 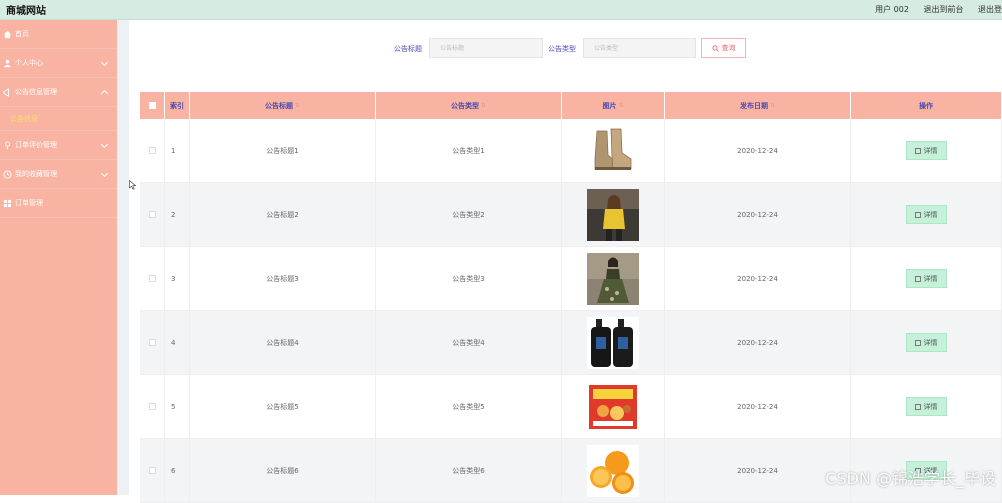 I want to click on woman-green-image, so click(x=613, y=278).